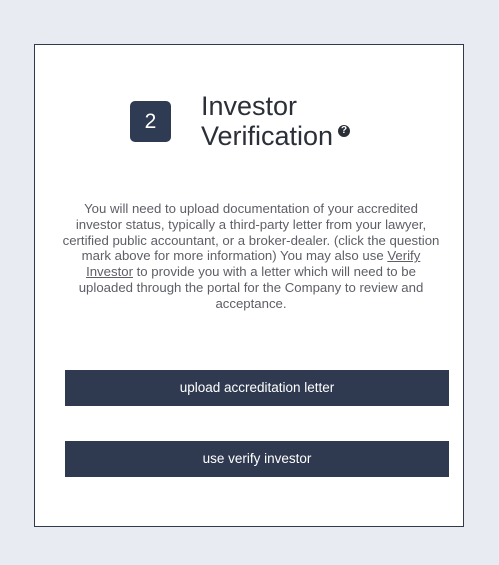 The height and width of the screenshot is (565, 499). Describe the element at coordinates (249, 106) in the screenshot. I see `title-line-1: Investor` at that location.